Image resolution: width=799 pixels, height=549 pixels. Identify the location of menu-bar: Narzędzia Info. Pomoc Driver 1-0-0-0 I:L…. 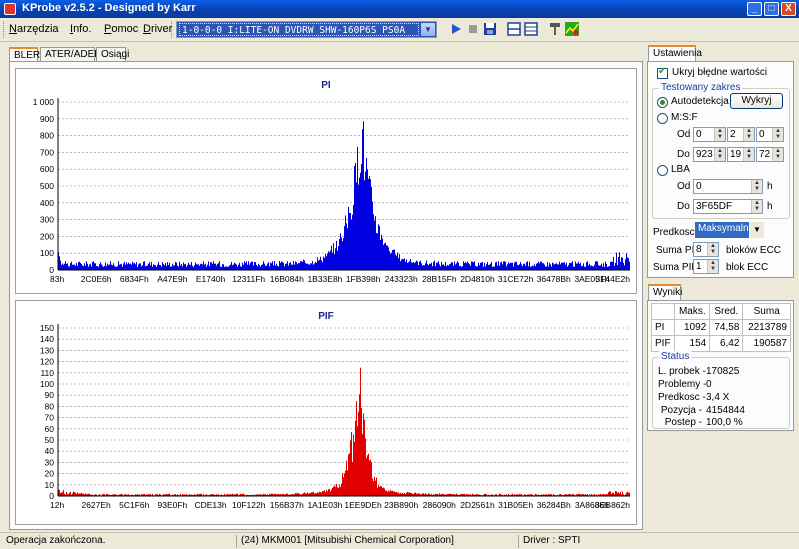
(399, 30).